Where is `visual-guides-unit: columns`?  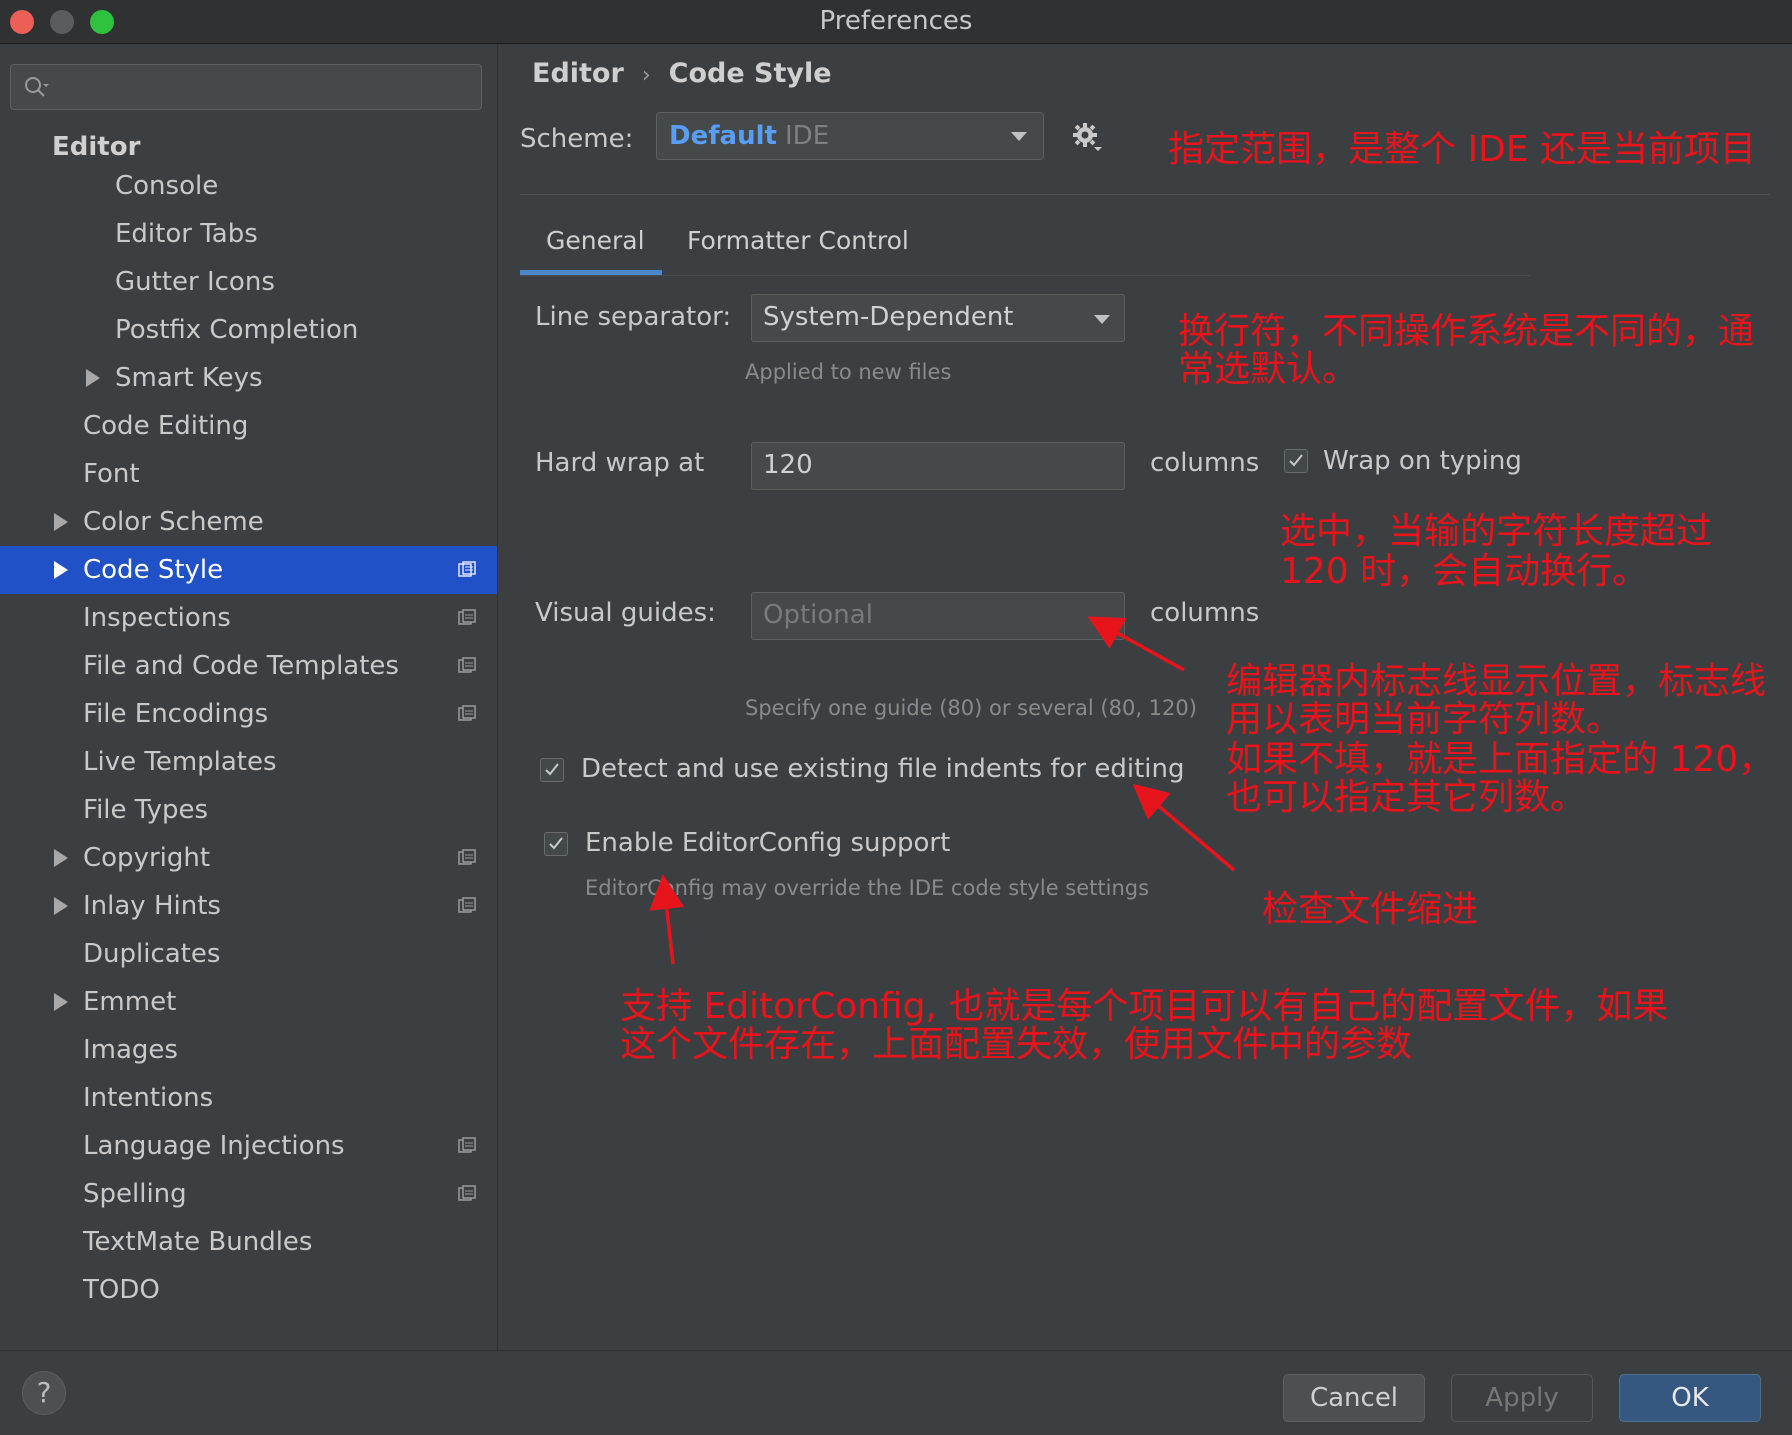
visual-guides-unit: columns is located at coordinates (1205, 613).